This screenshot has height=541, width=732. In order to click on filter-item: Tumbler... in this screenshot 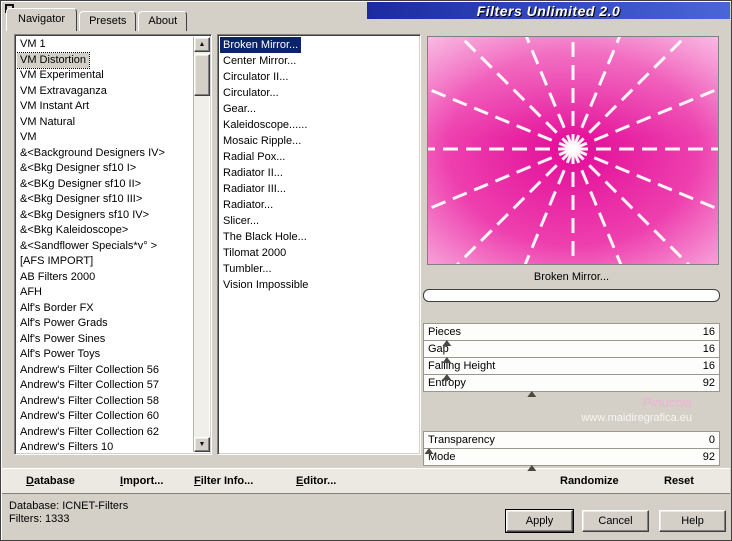, I will do `click(247, 269)`.